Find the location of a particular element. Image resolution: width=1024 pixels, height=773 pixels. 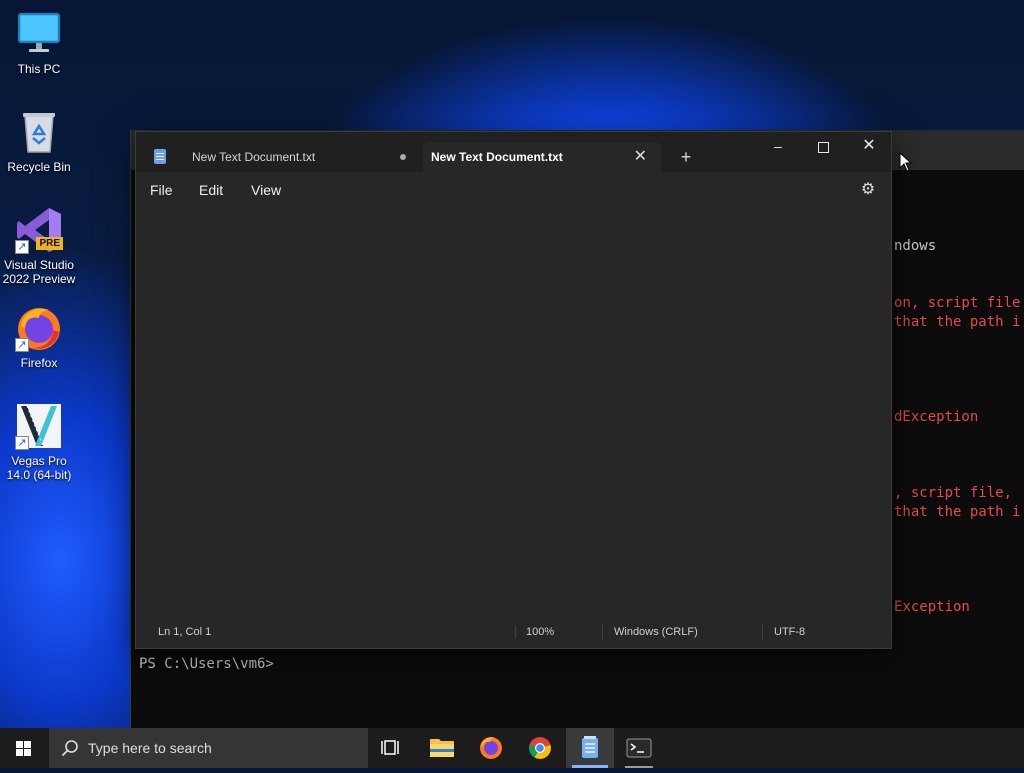

taskbar-chrome is located at coordinates (540, 748).